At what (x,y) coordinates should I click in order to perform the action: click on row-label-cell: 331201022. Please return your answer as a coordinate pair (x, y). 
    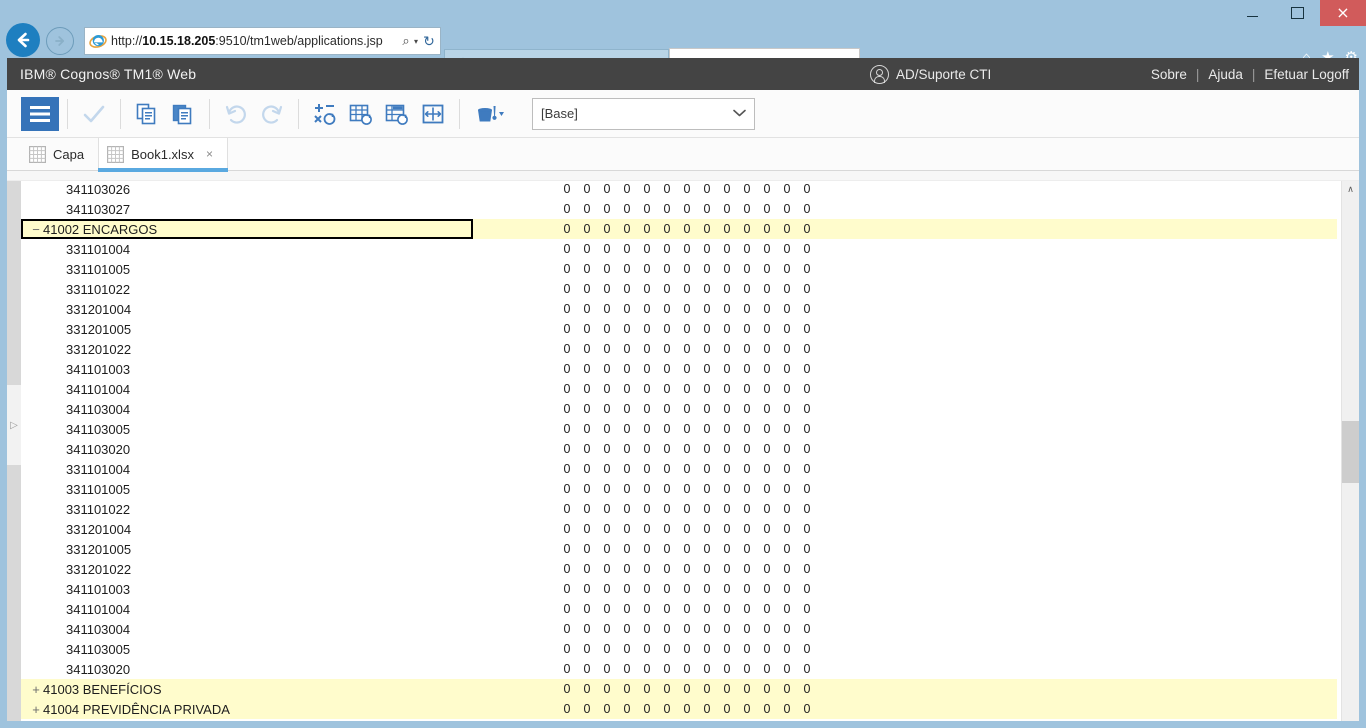
    Looking at the image, I should click on (247, 569).